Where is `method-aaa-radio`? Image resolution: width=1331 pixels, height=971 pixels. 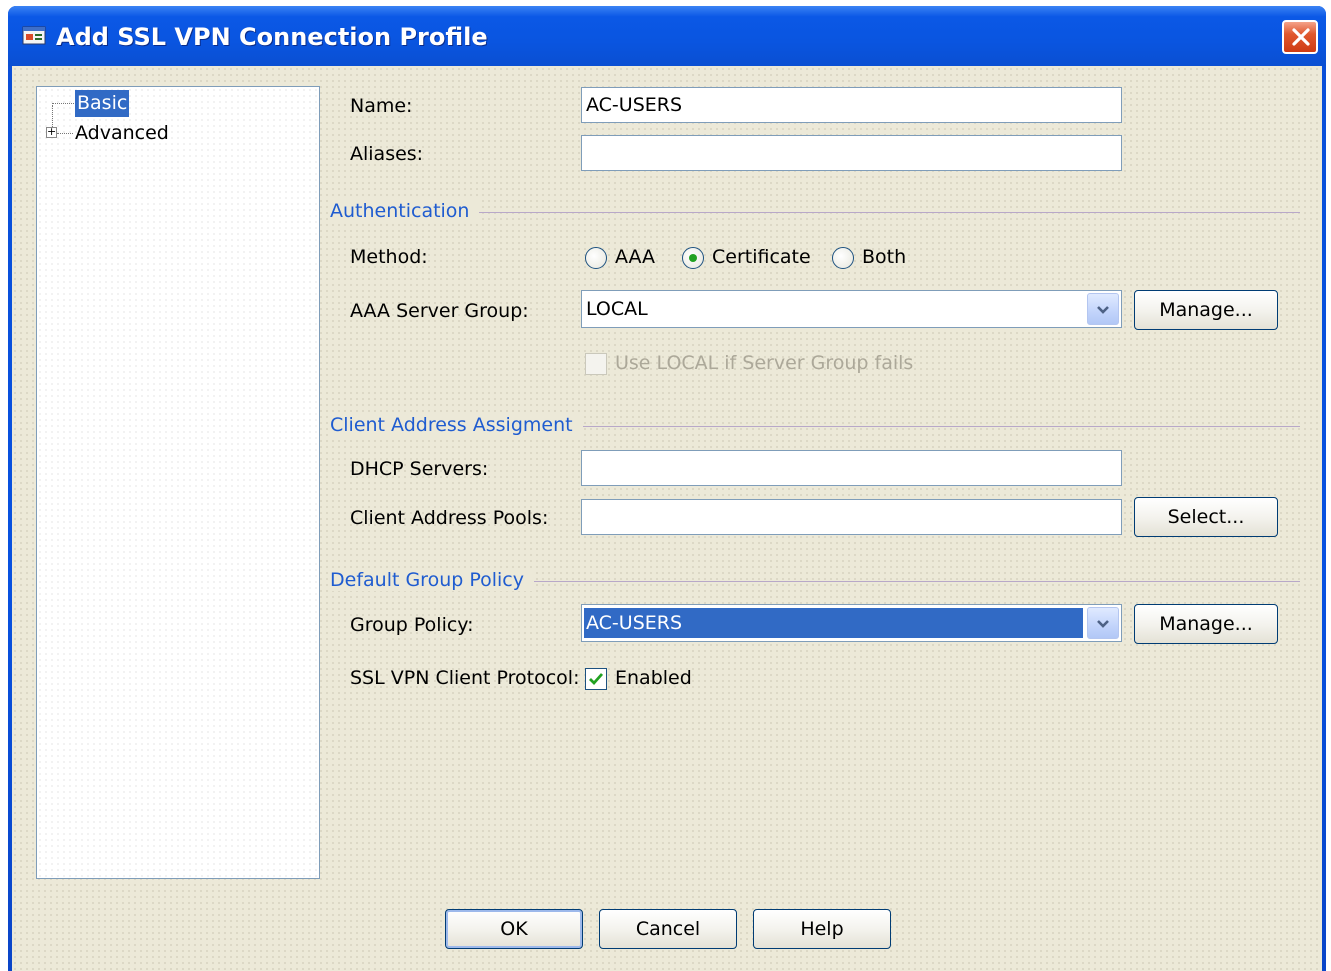 method-aaa-radio is located at coordinates (596, 258).